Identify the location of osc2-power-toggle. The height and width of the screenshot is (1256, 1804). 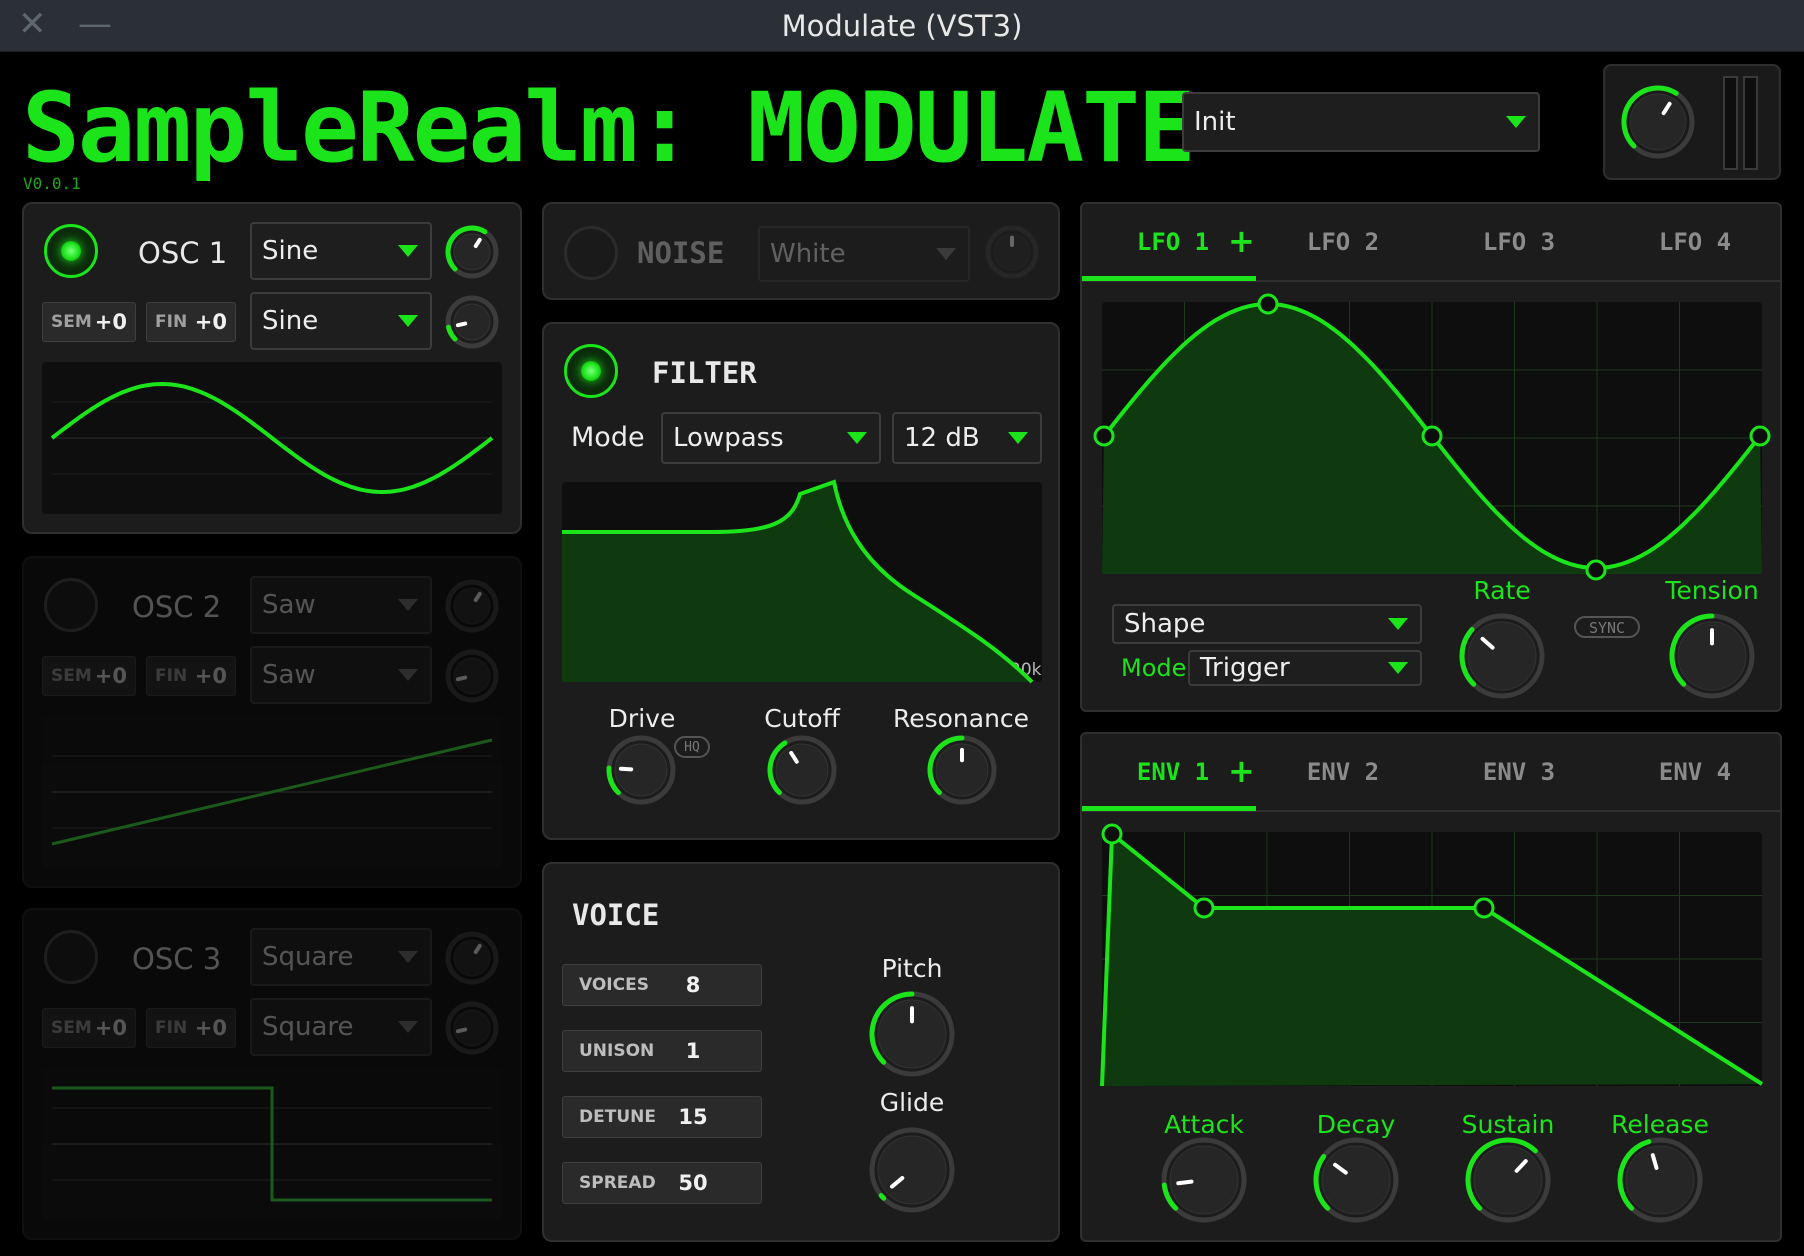
(71, 605).